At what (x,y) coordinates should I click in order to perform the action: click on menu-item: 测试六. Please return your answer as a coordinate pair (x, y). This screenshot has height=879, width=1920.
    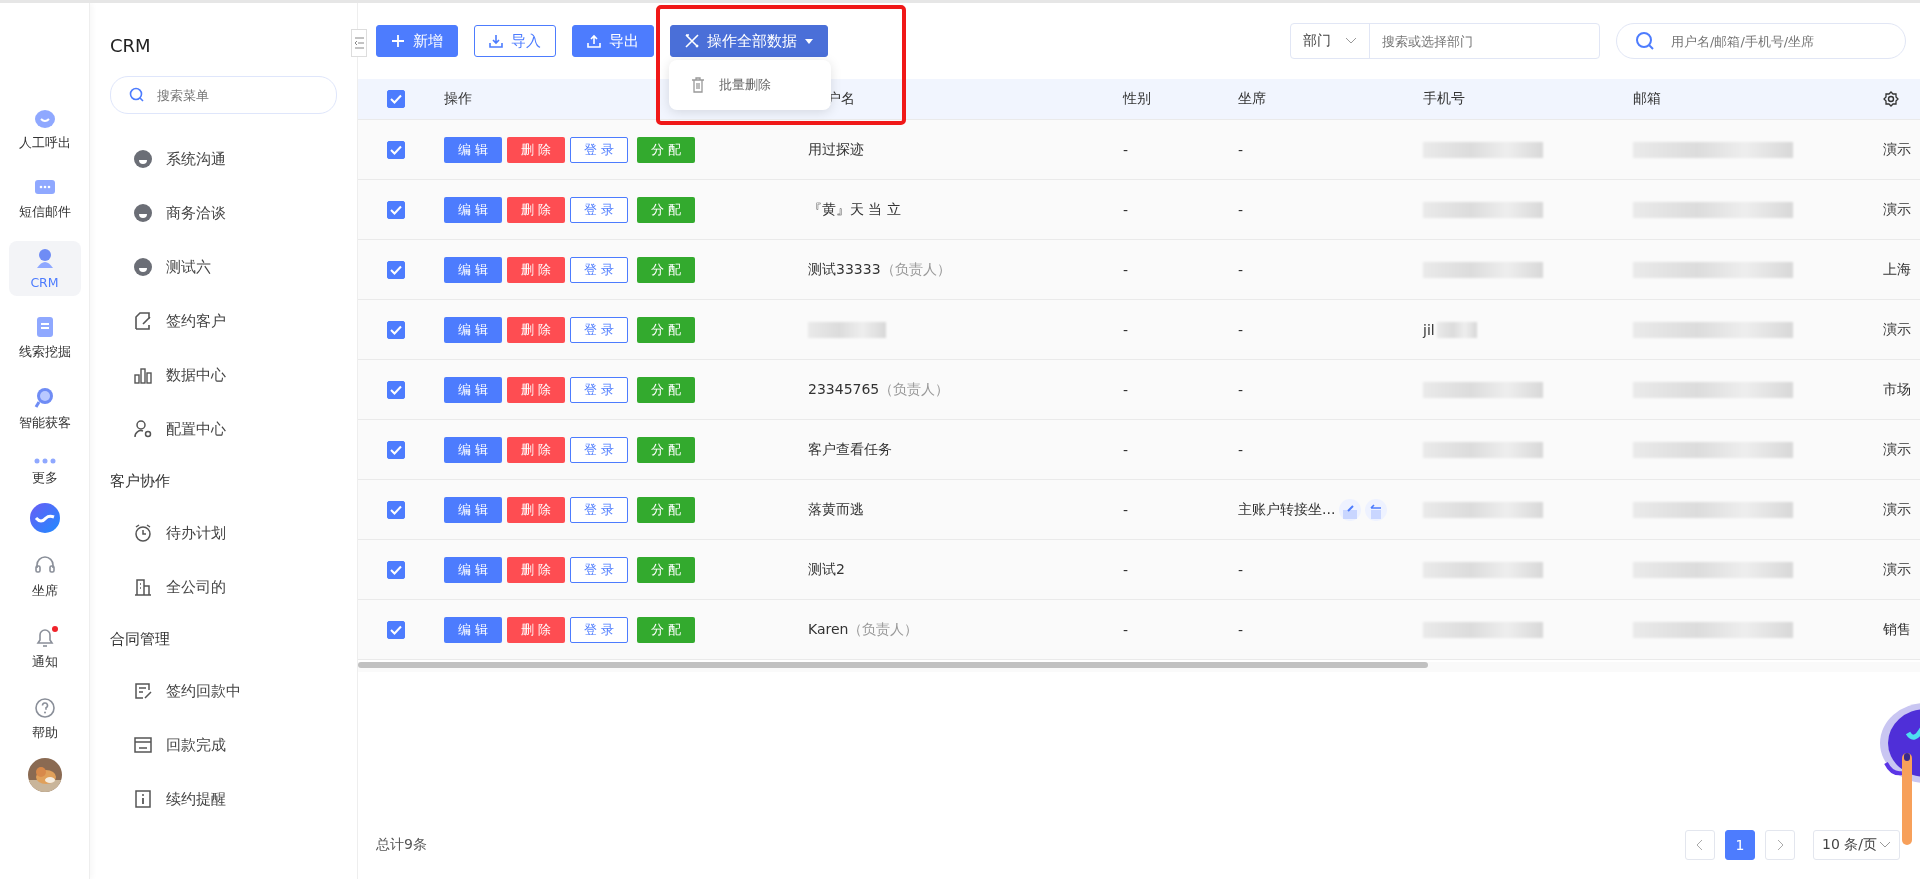
    Looking at the image, I should click on (223, 267).